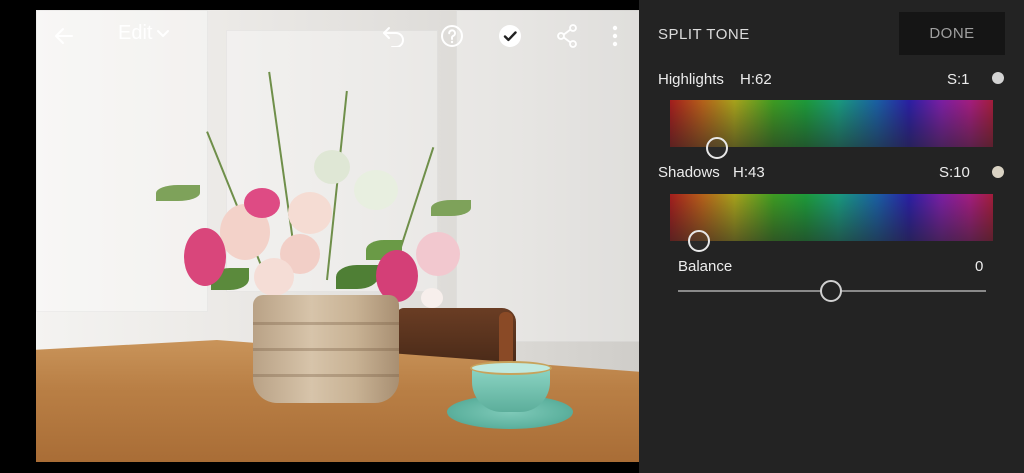 This screenshot has width=1024, height=473. What do you see at coordinates (432, 298) in the screenshot?
I see `white-flower` at bounding box center [432, 298].